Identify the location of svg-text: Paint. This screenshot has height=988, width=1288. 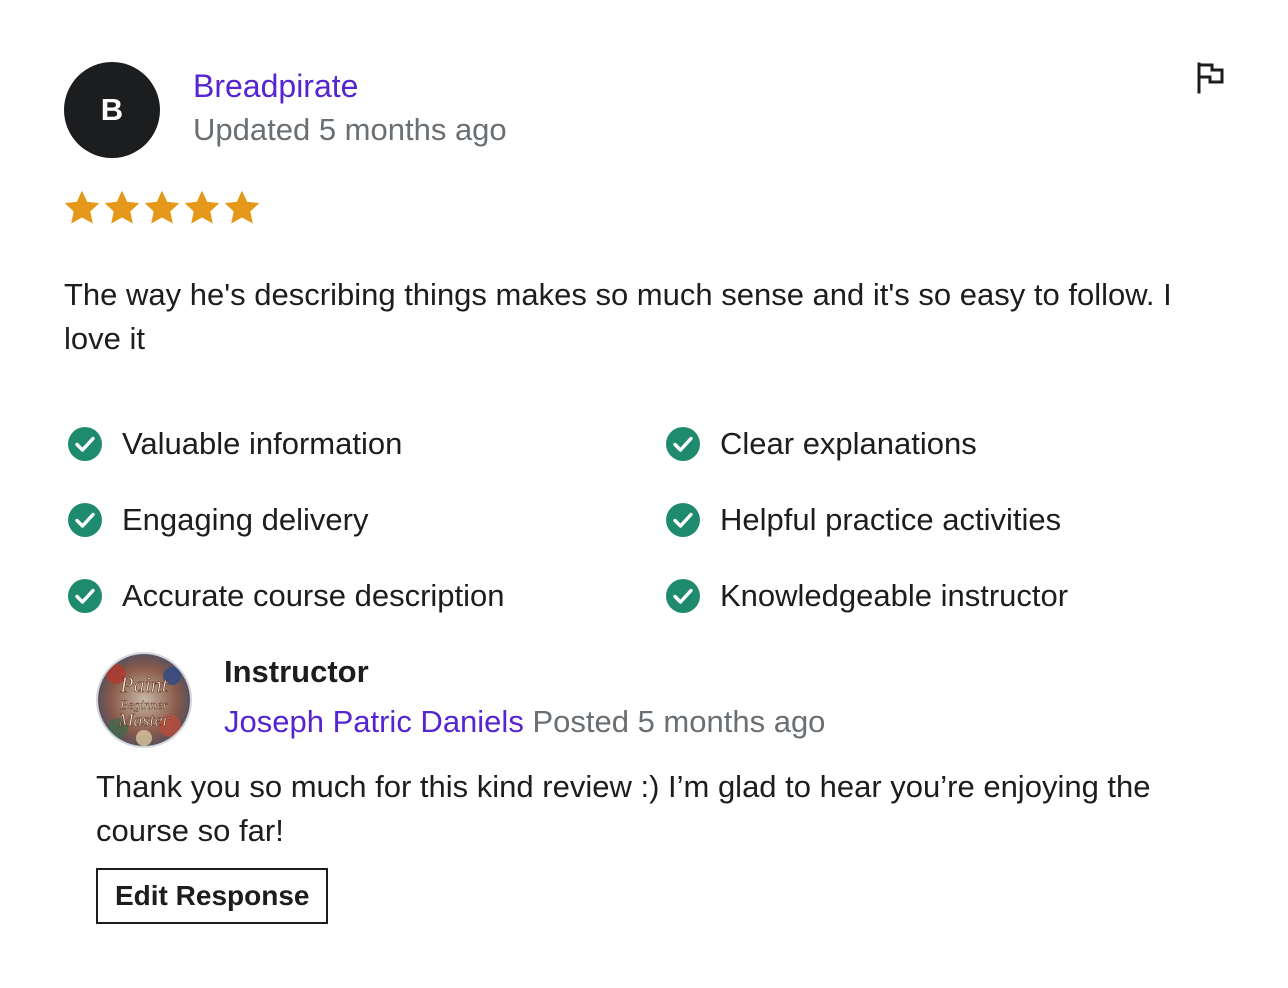
(144, 684).